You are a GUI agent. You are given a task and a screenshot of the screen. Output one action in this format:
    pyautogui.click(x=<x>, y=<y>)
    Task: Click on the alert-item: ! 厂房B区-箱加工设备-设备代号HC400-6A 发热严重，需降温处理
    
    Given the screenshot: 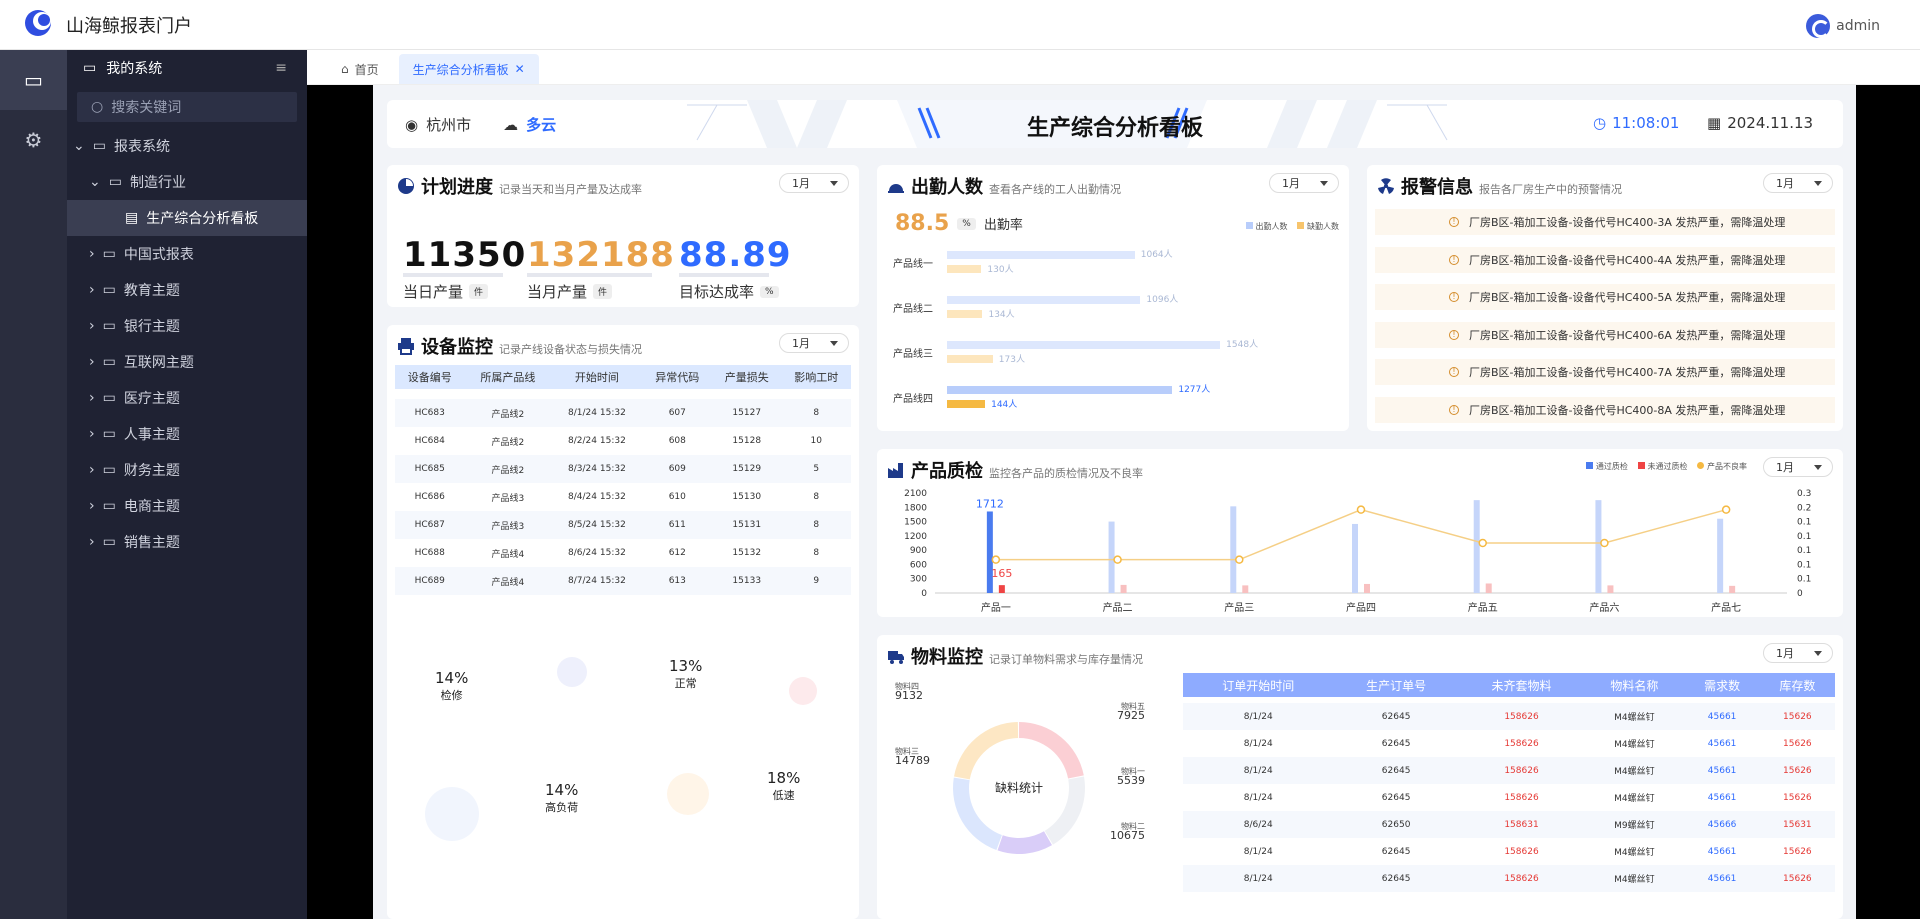 What is the action you would take?
    pyautogui.click(x=1605, y=334)
    